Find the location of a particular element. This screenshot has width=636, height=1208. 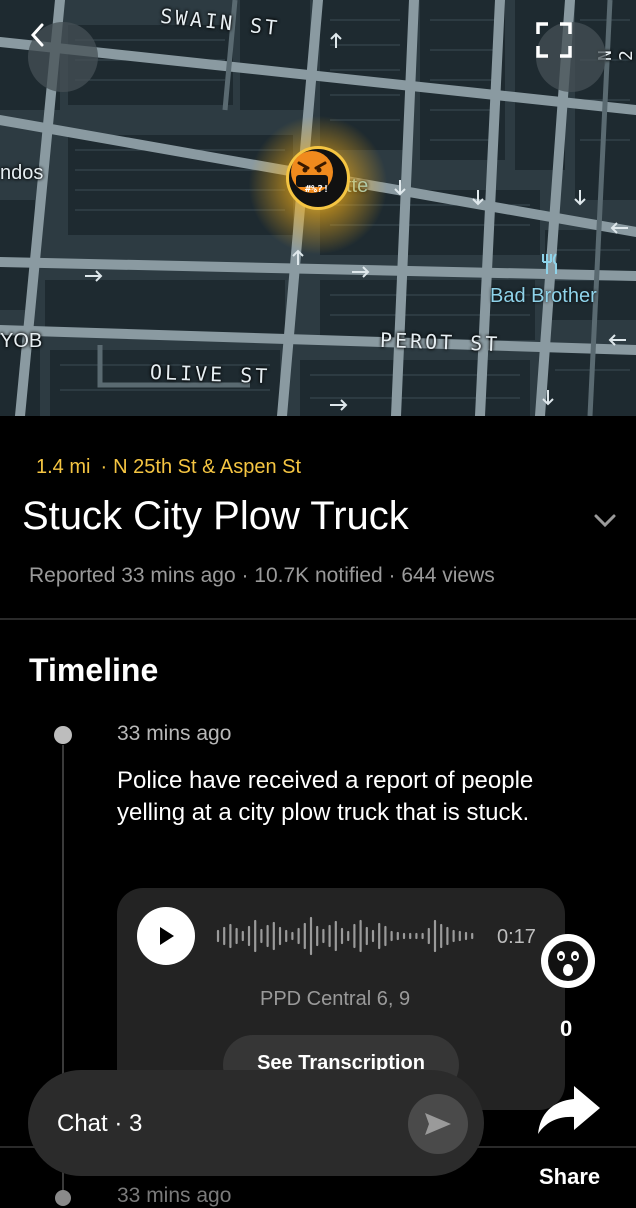

incident-marker: #%?! is located at coordinates (318, 178).